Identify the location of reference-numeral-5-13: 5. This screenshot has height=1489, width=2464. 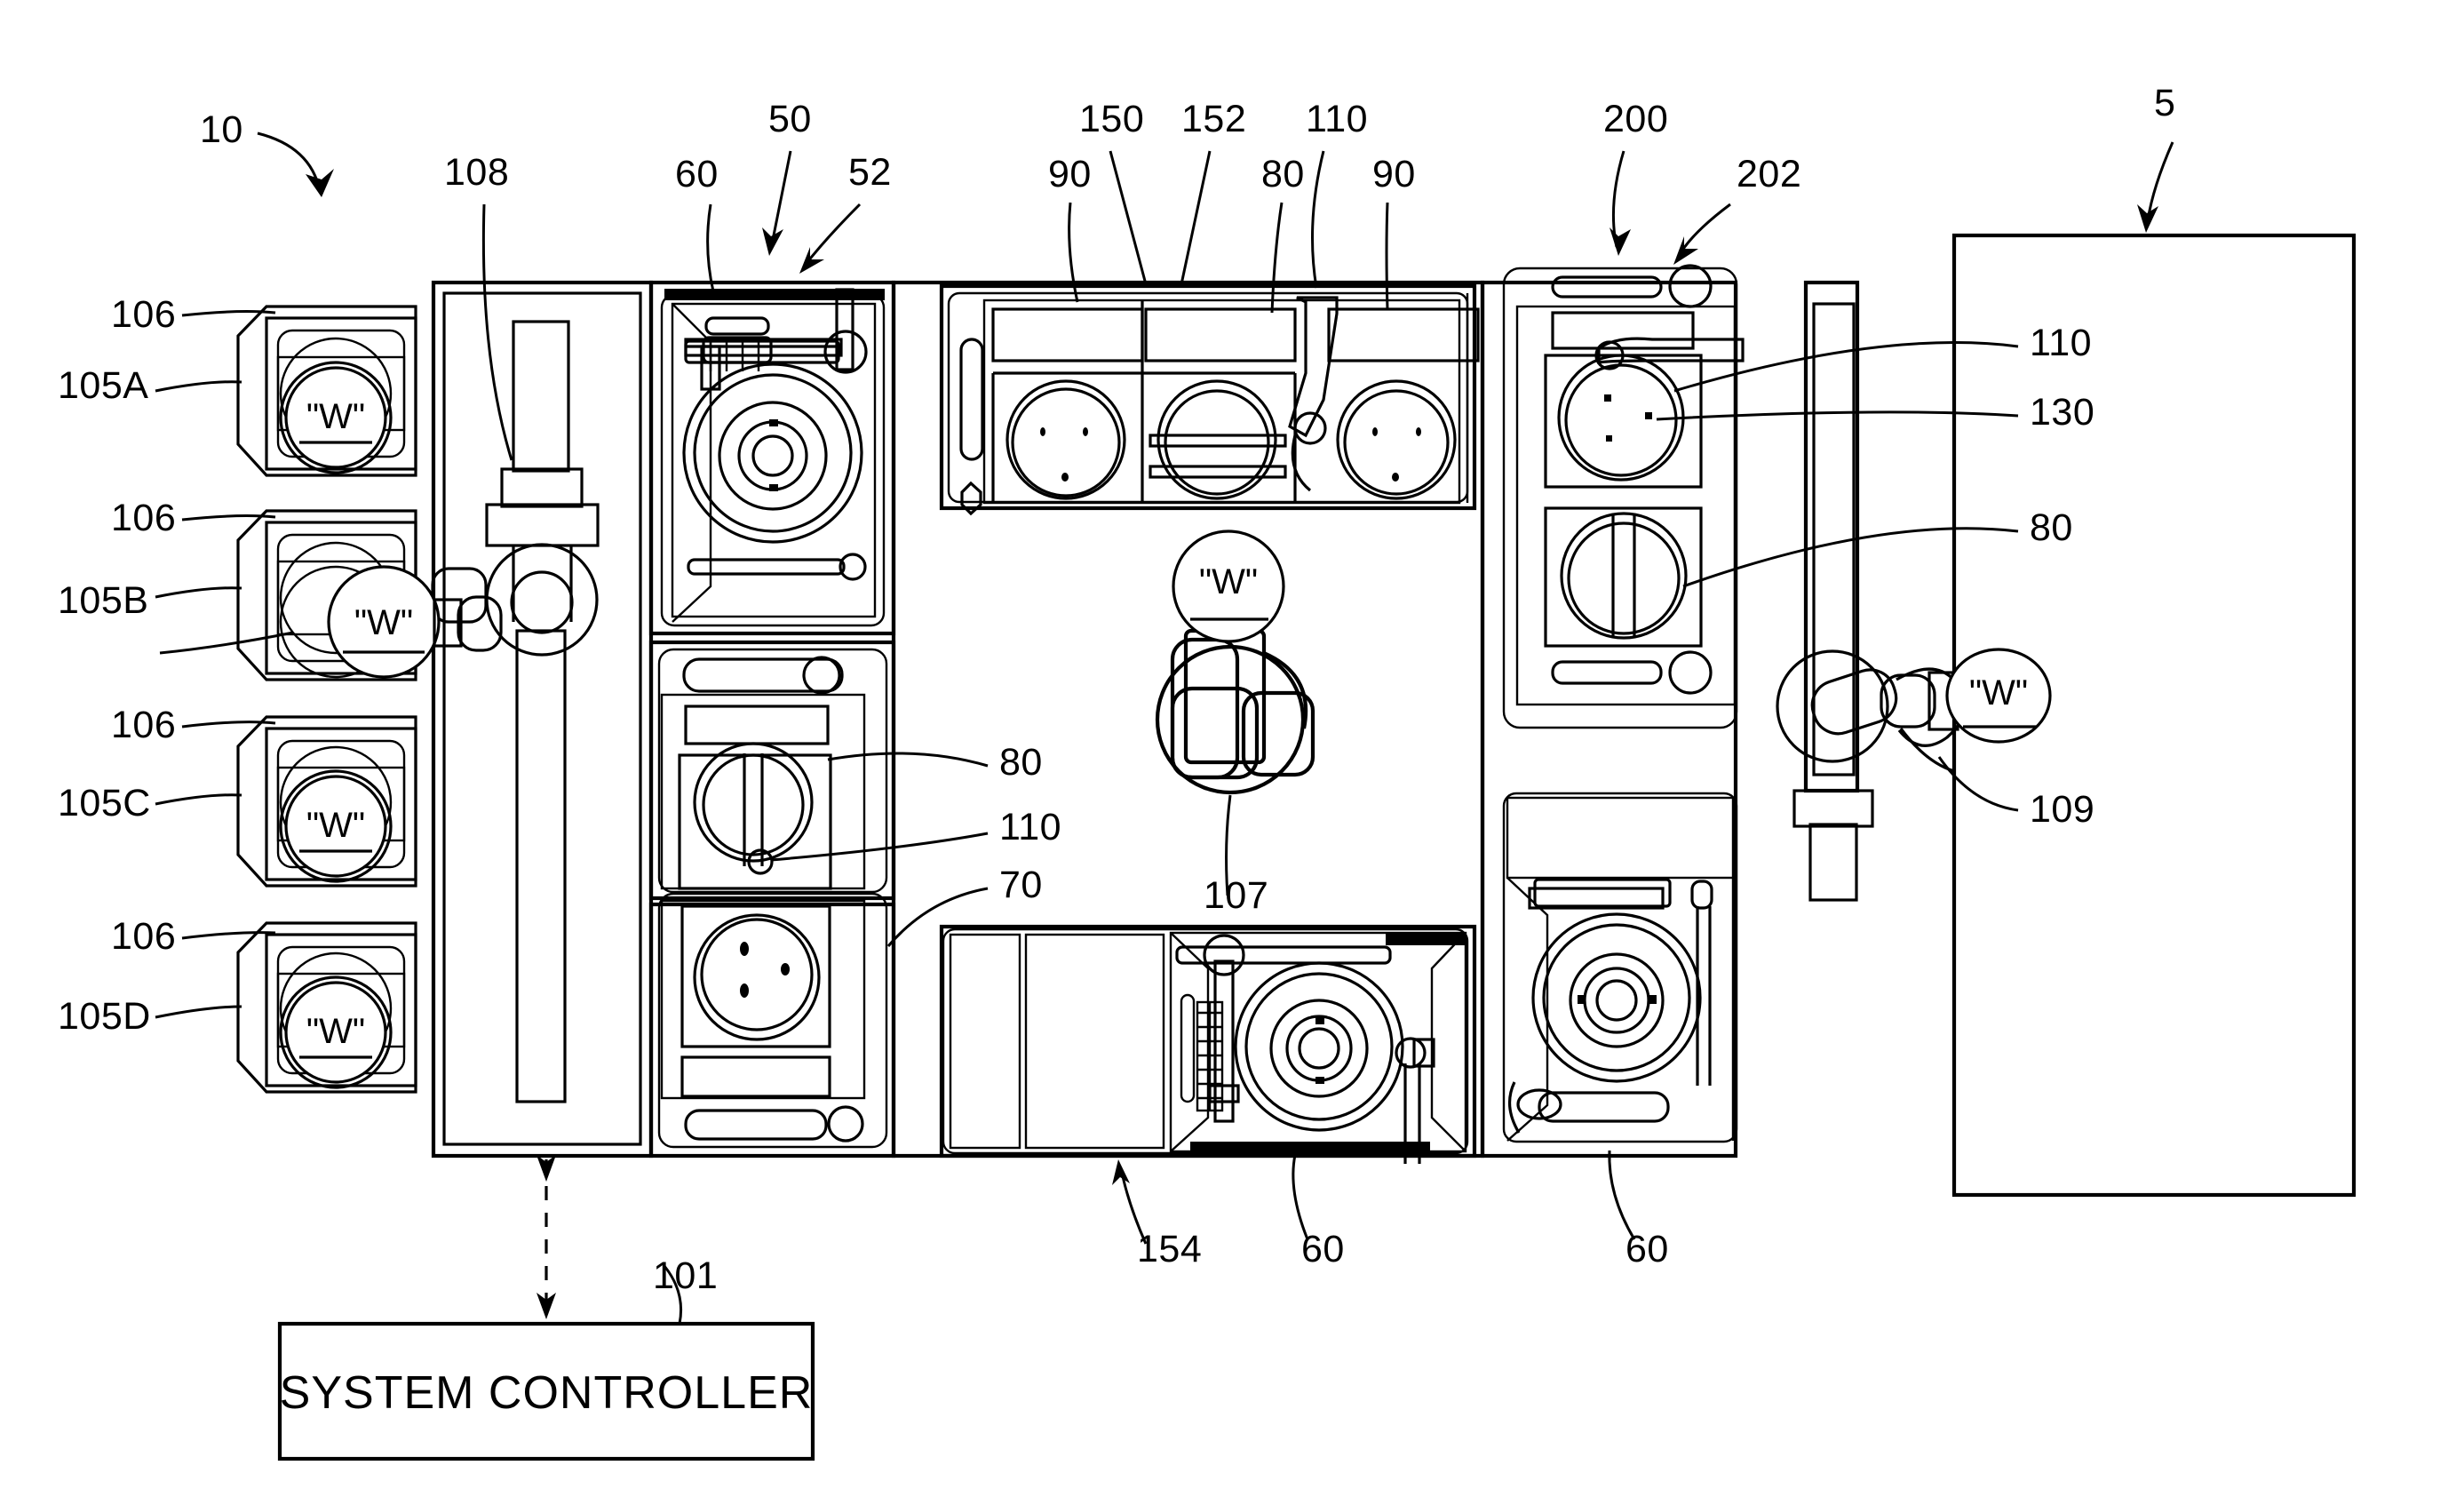
(2164, 103).